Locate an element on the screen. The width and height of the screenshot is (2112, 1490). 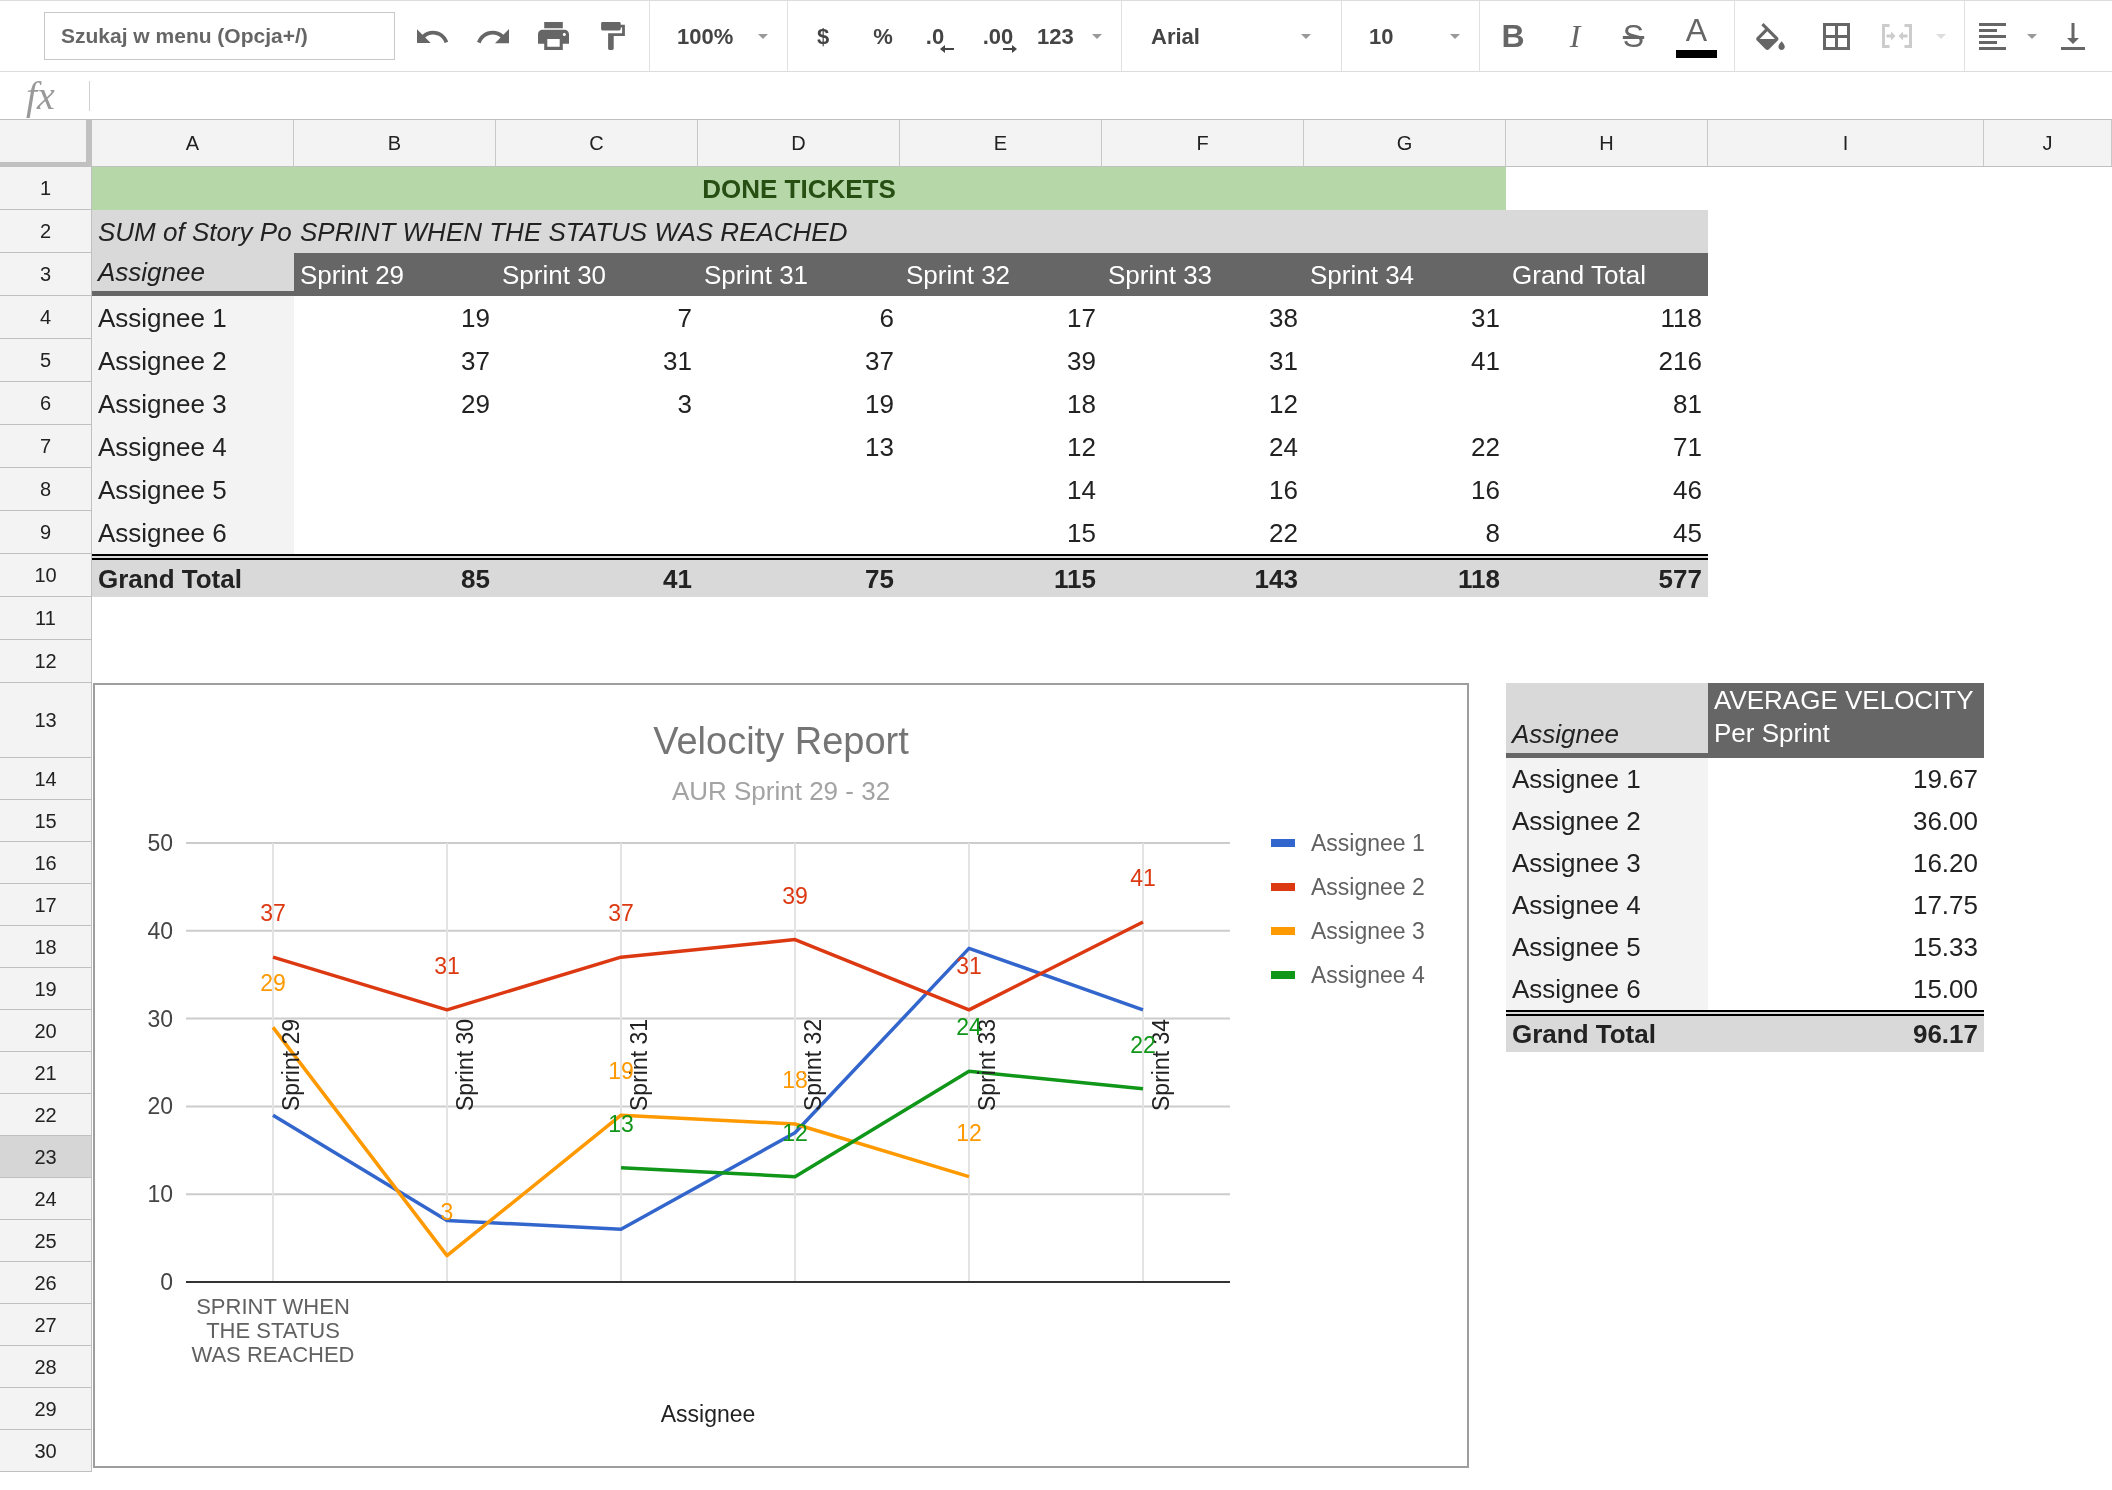
number-format-dropdown: 123 is located at coordinates (1077, 36).